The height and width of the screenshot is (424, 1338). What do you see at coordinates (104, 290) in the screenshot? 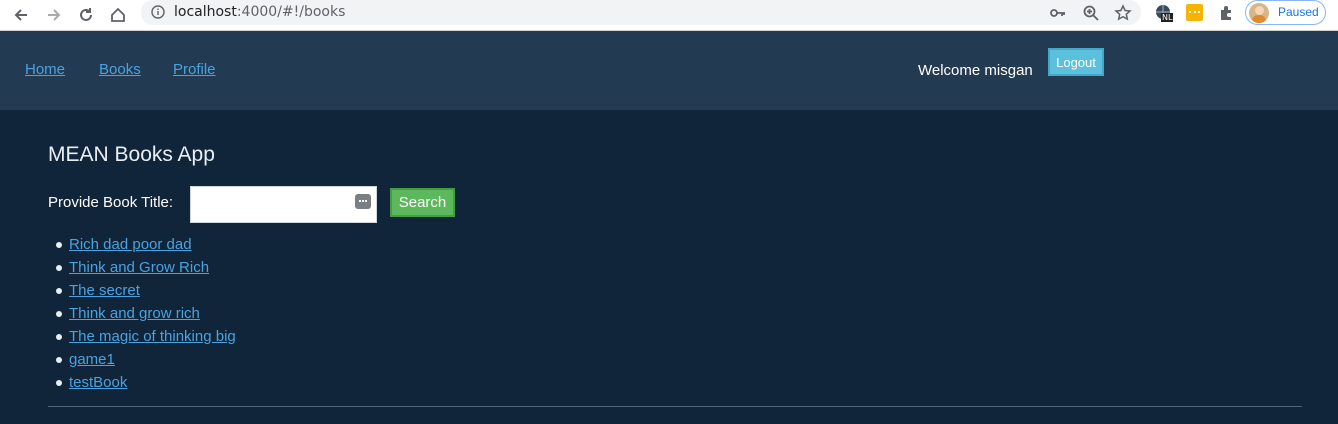
I see `book-link: The secret` at bounding box center [104, 290].